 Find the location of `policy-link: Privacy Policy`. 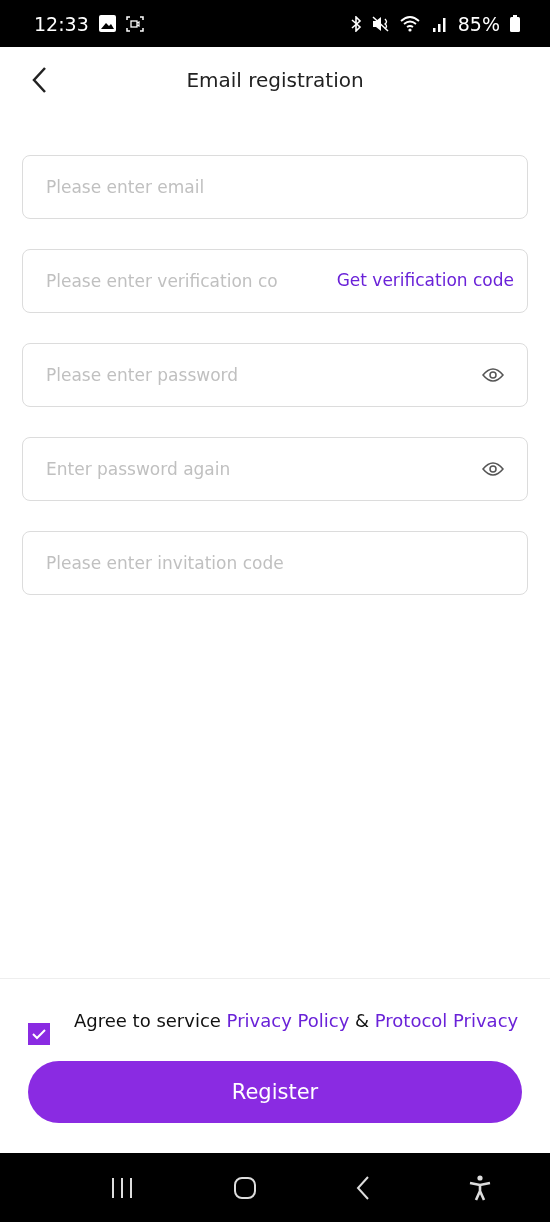

policy-link: Privacy Policy is located at coordinates (288, 1020).